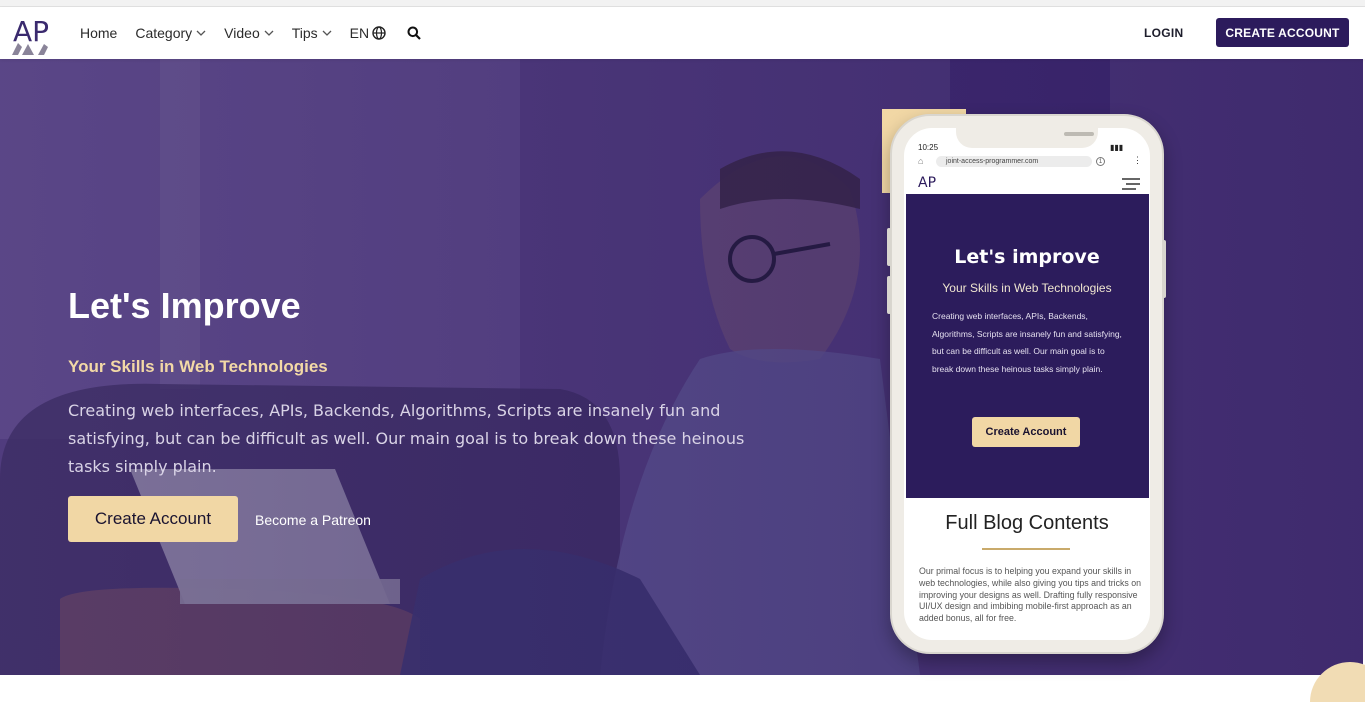 This screenshot has height=702, width=1365. I want to click on phone-notch, so click(1027, 138).